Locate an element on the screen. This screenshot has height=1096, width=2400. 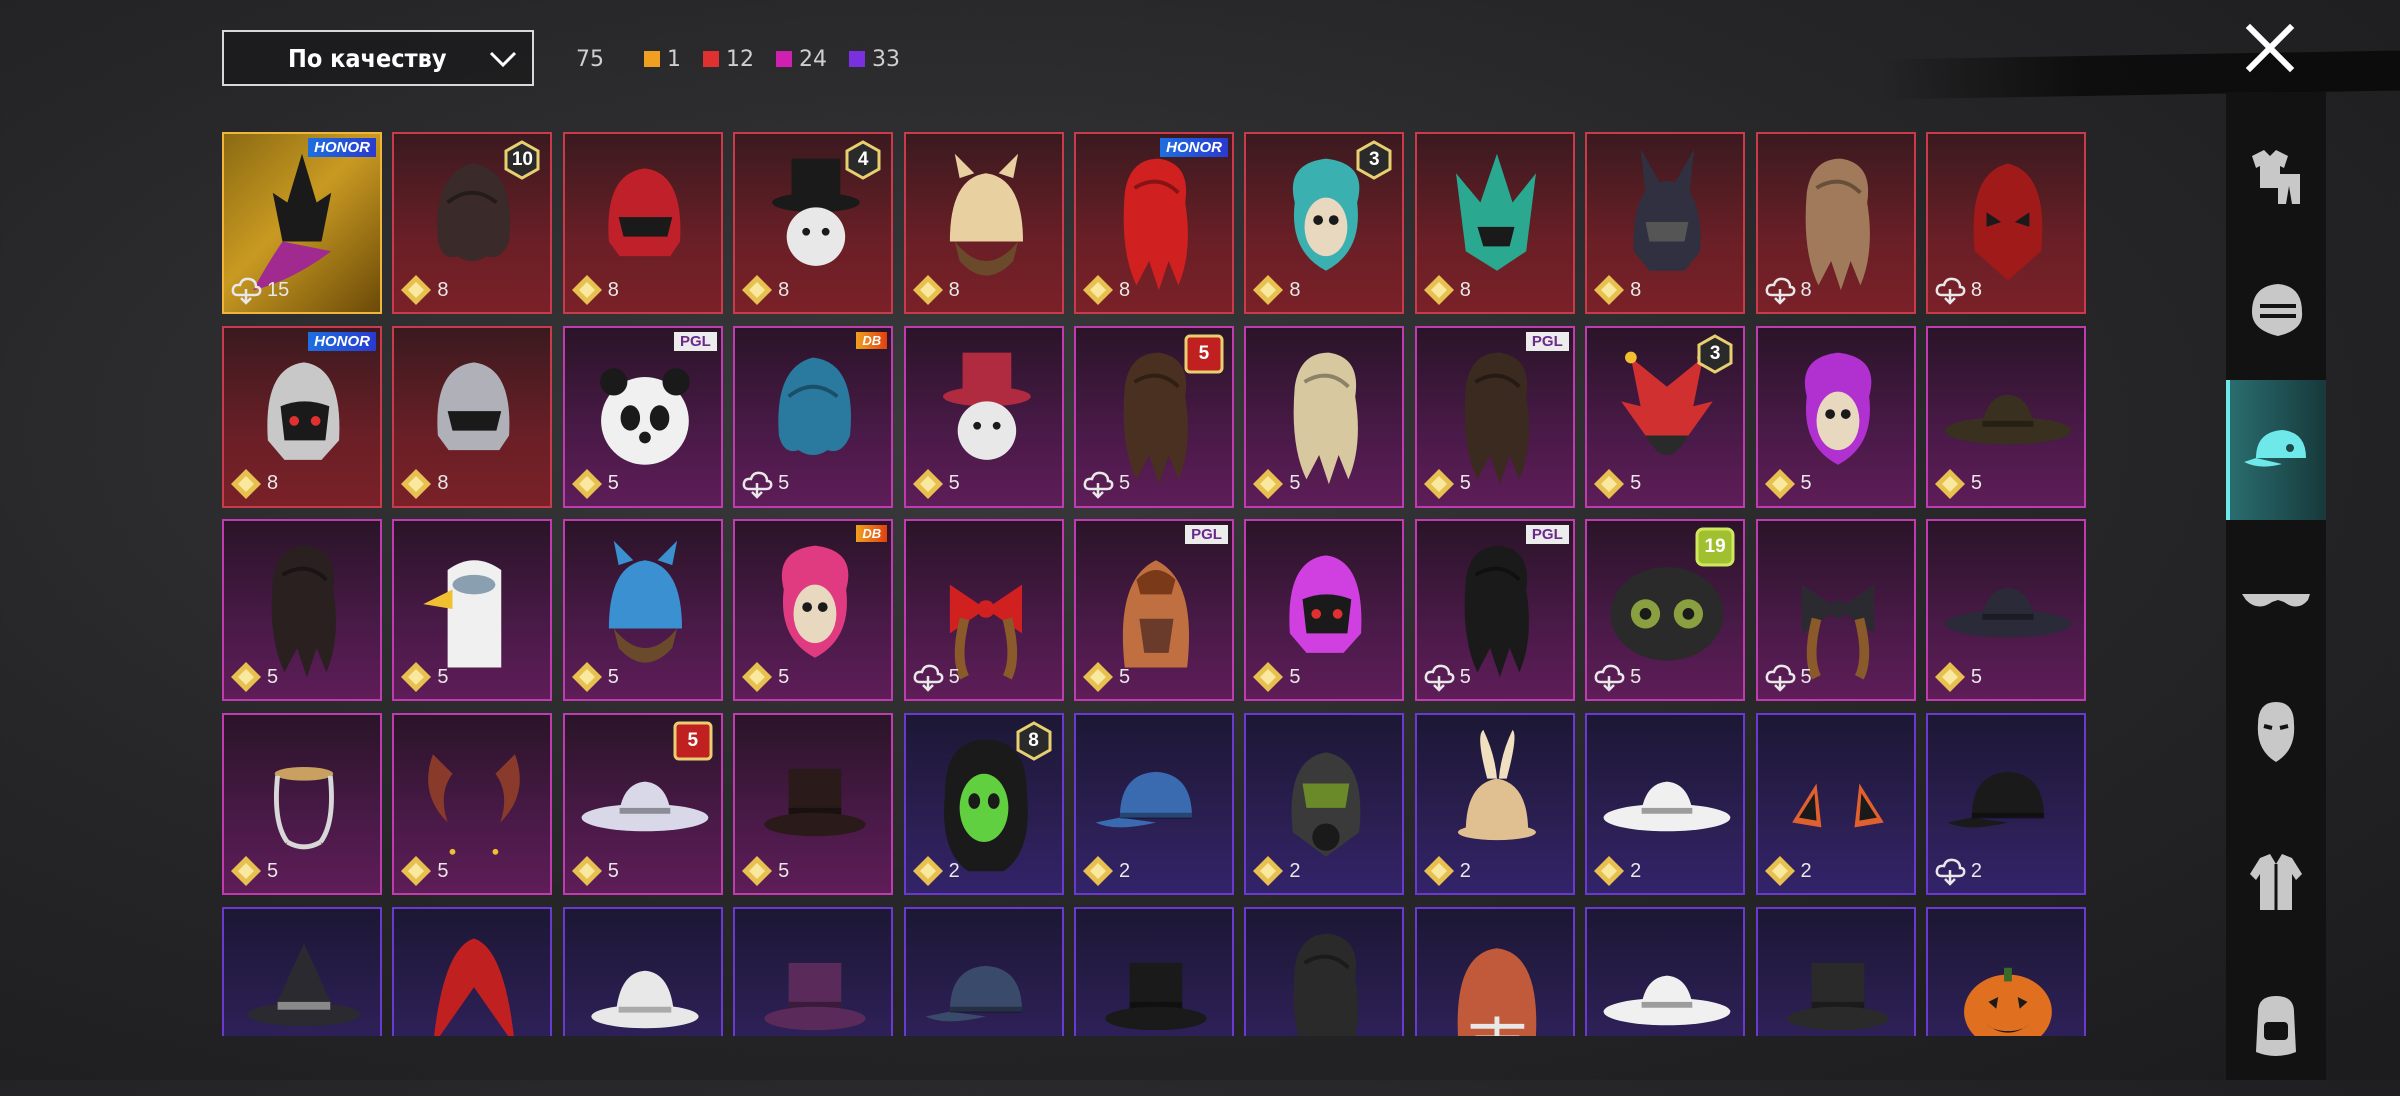
sidebar-item-head is located at coordinates (2276, 310).